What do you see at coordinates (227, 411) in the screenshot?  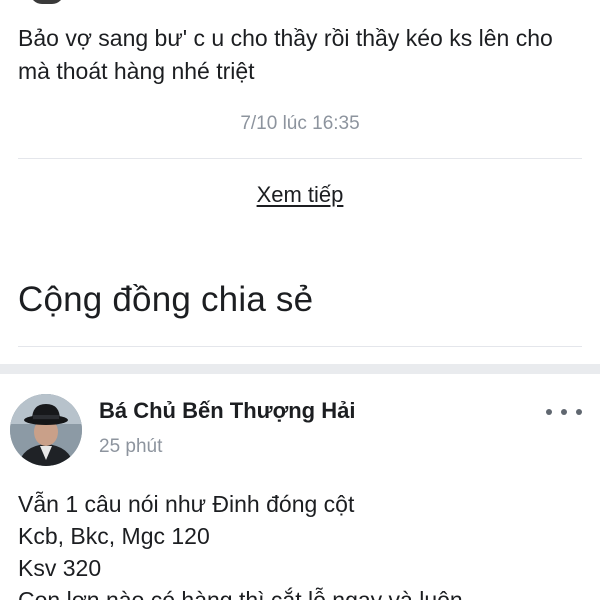 I see `author-name: Bá Chủ Bến Thượng Hải` at bounding box center [227, 411].